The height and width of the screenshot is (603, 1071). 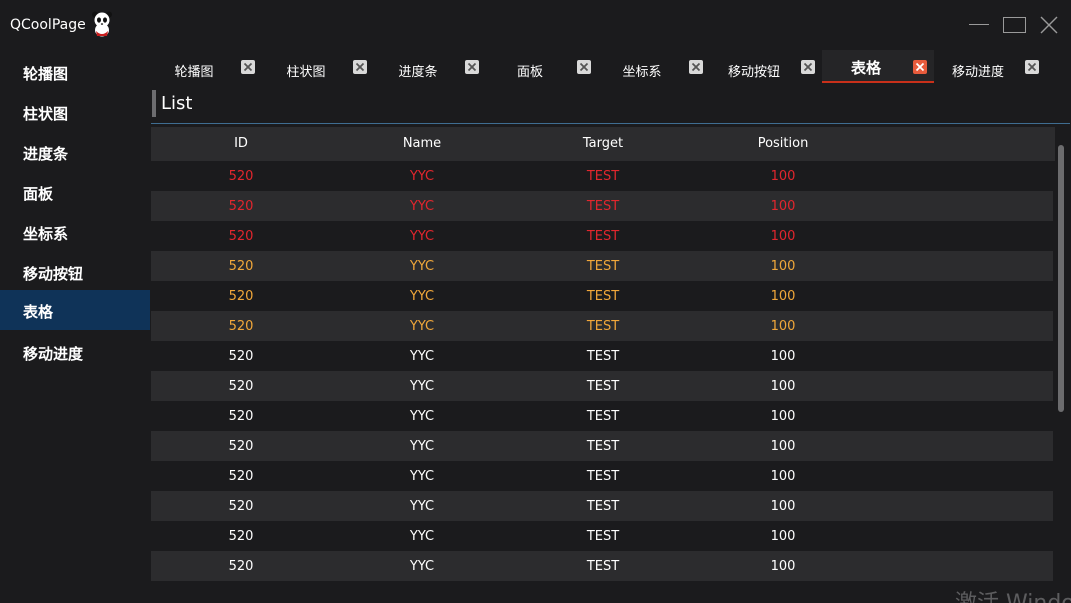 I want to click on sidebar-item-move-button: 移动按钮, so click(x=75, y=272).